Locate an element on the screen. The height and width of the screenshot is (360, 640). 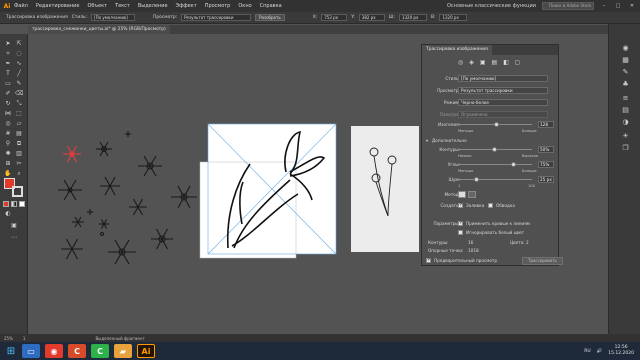
explorer-icon: ▭ is located at coordinates (31, 351).